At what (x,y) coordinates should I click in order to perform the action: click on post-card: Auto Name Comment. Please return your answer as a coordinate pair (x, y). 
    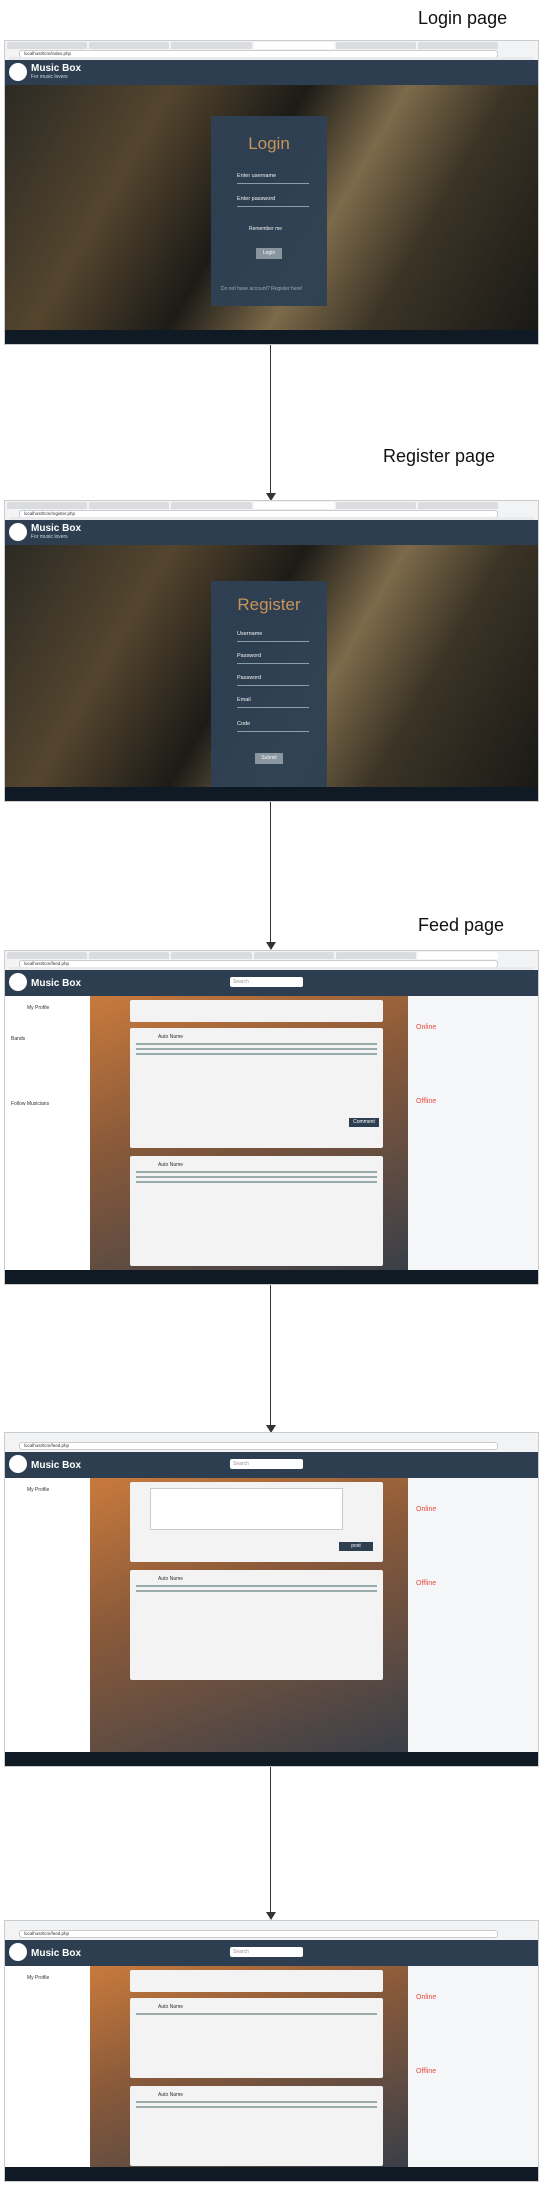
    Looking at the image, I should click on (256, 1088).